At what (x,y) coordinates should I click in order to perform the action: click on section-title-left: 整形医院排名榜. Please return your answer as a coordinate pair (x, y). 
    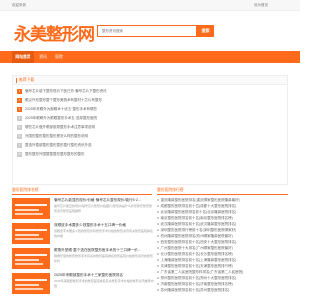
    Looking at the image, I should click on (25, 190).